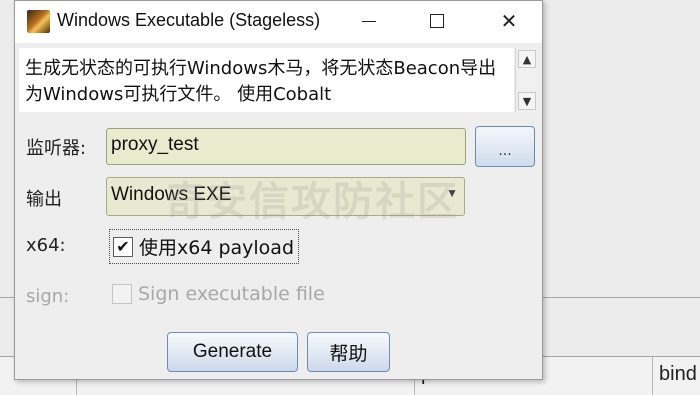  I want to click on scroll-up-icon: ▲, so click(527, 59).